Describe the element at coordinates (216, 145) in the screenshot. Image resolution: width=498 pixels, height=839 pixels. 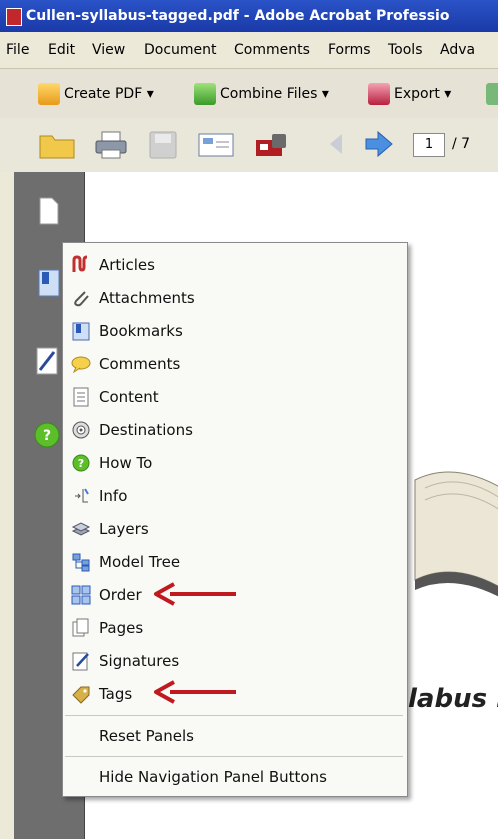
I see `email-icon` at that location.